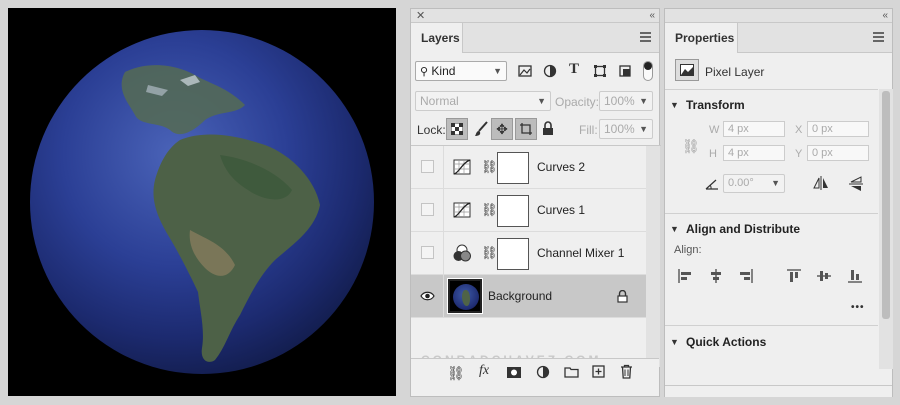 Image resolution: width=900 pixels, height=405 pixels. Describe the element at coordinates (443, 71) in the screenshot. I see `filter-kind-value: Kind` at that location.